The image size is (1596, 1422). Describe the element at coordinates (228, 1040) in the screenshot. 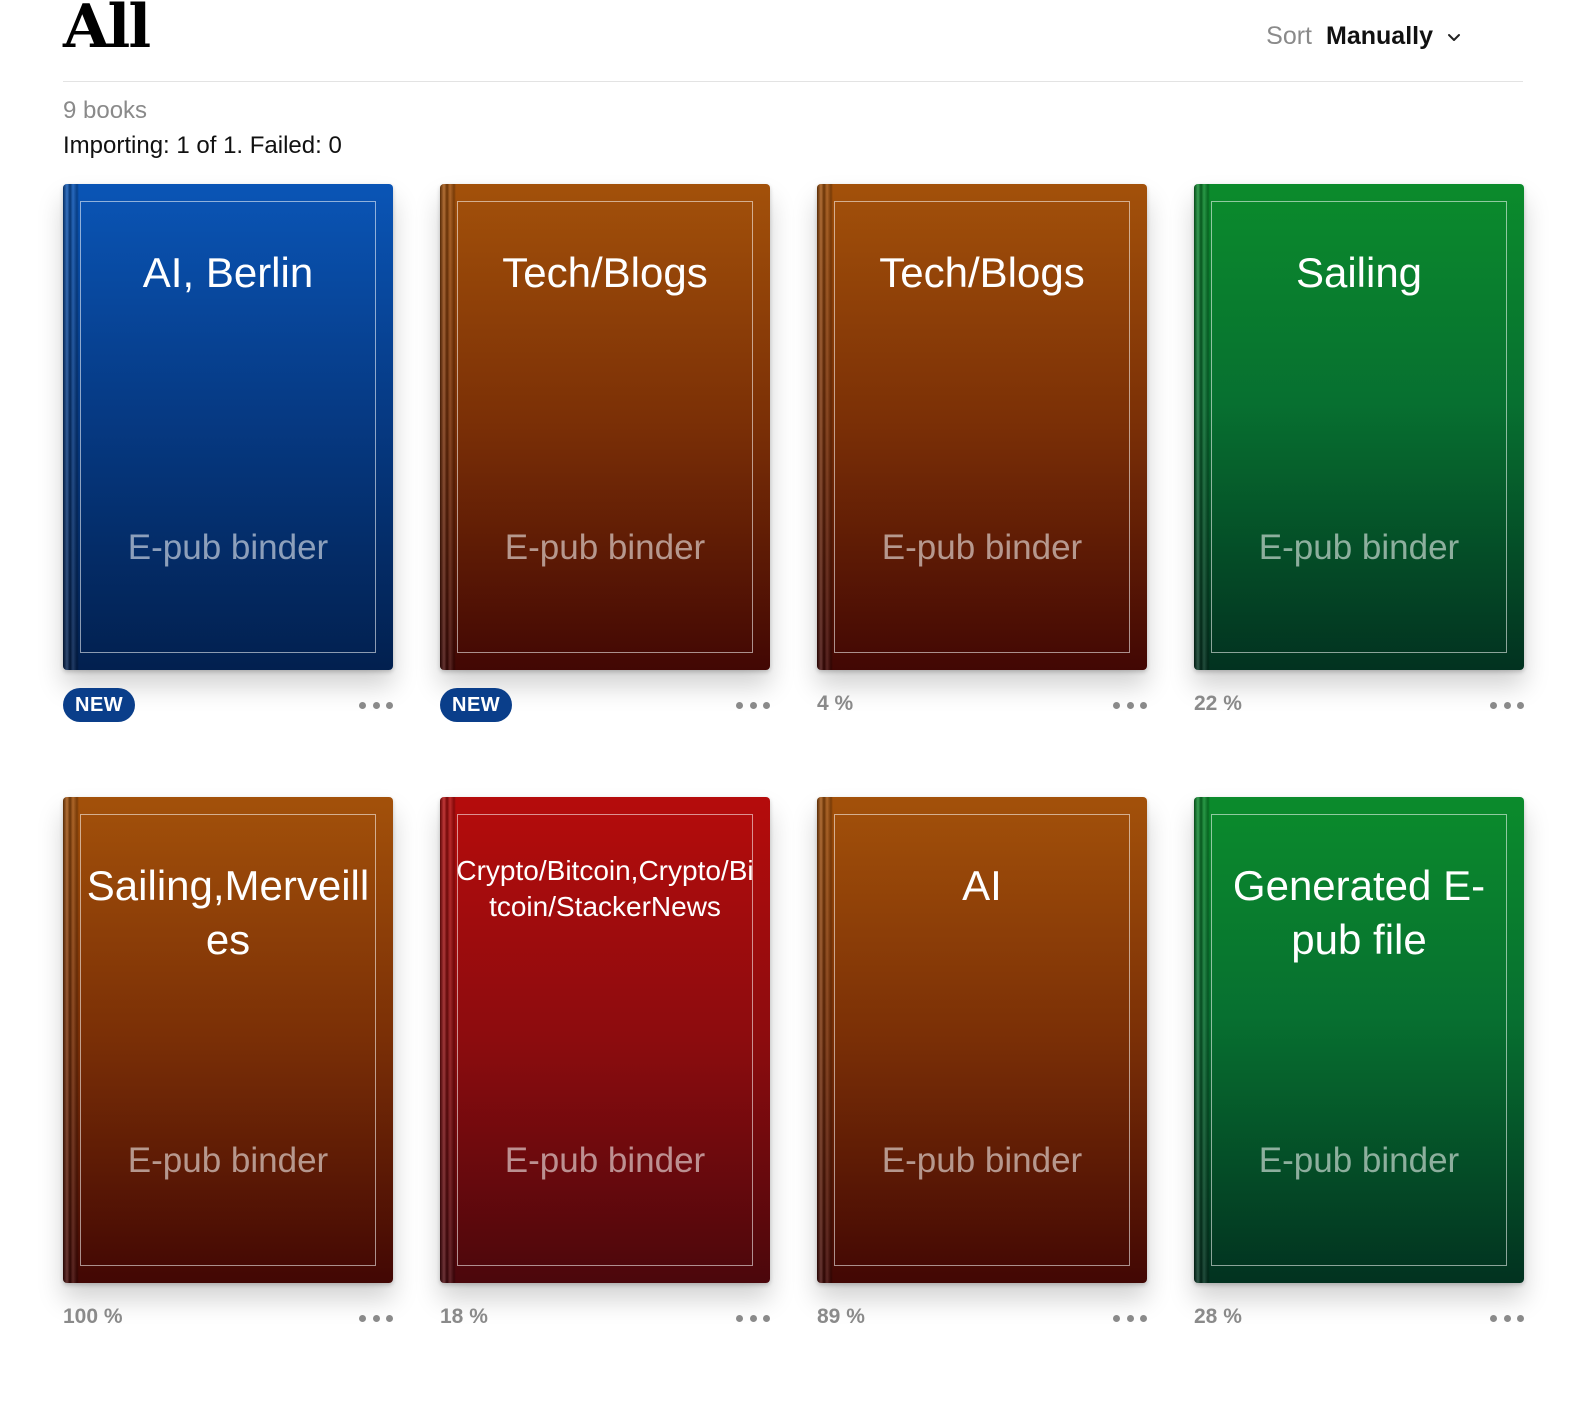

I see `book-cover: Sailing,Merveilles E-pub binder` at that location.